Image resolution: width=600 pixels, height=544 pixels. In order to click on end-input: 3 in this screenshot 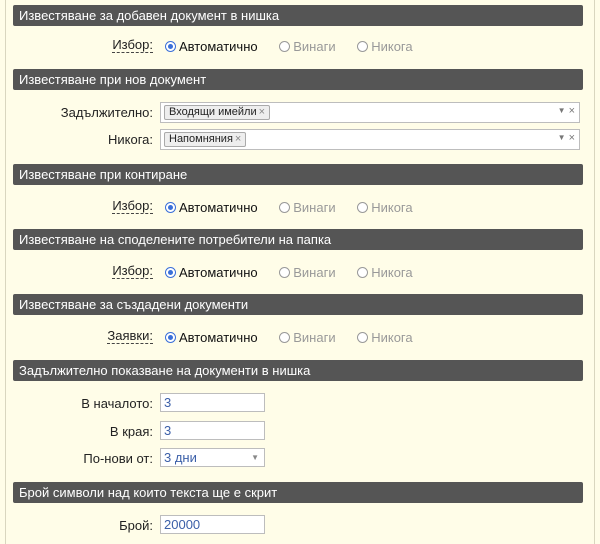, I will do `click(212, 430)`.